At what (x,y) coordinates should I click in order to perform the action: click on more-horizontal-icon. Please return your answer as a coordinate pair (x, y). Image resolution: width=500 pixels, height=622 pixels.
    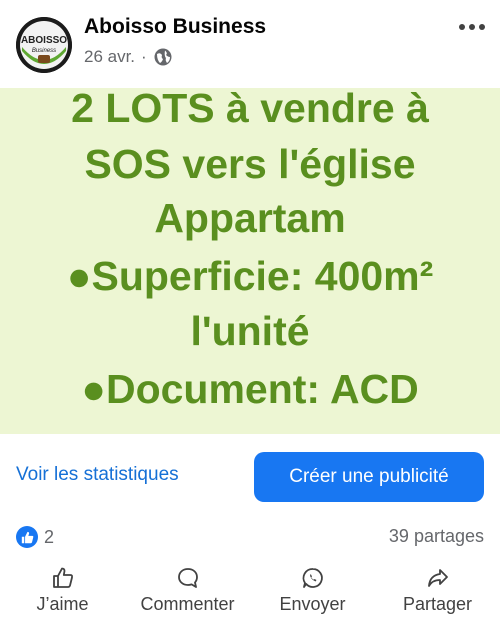
    Looking at the image, I should click on (472, 27).